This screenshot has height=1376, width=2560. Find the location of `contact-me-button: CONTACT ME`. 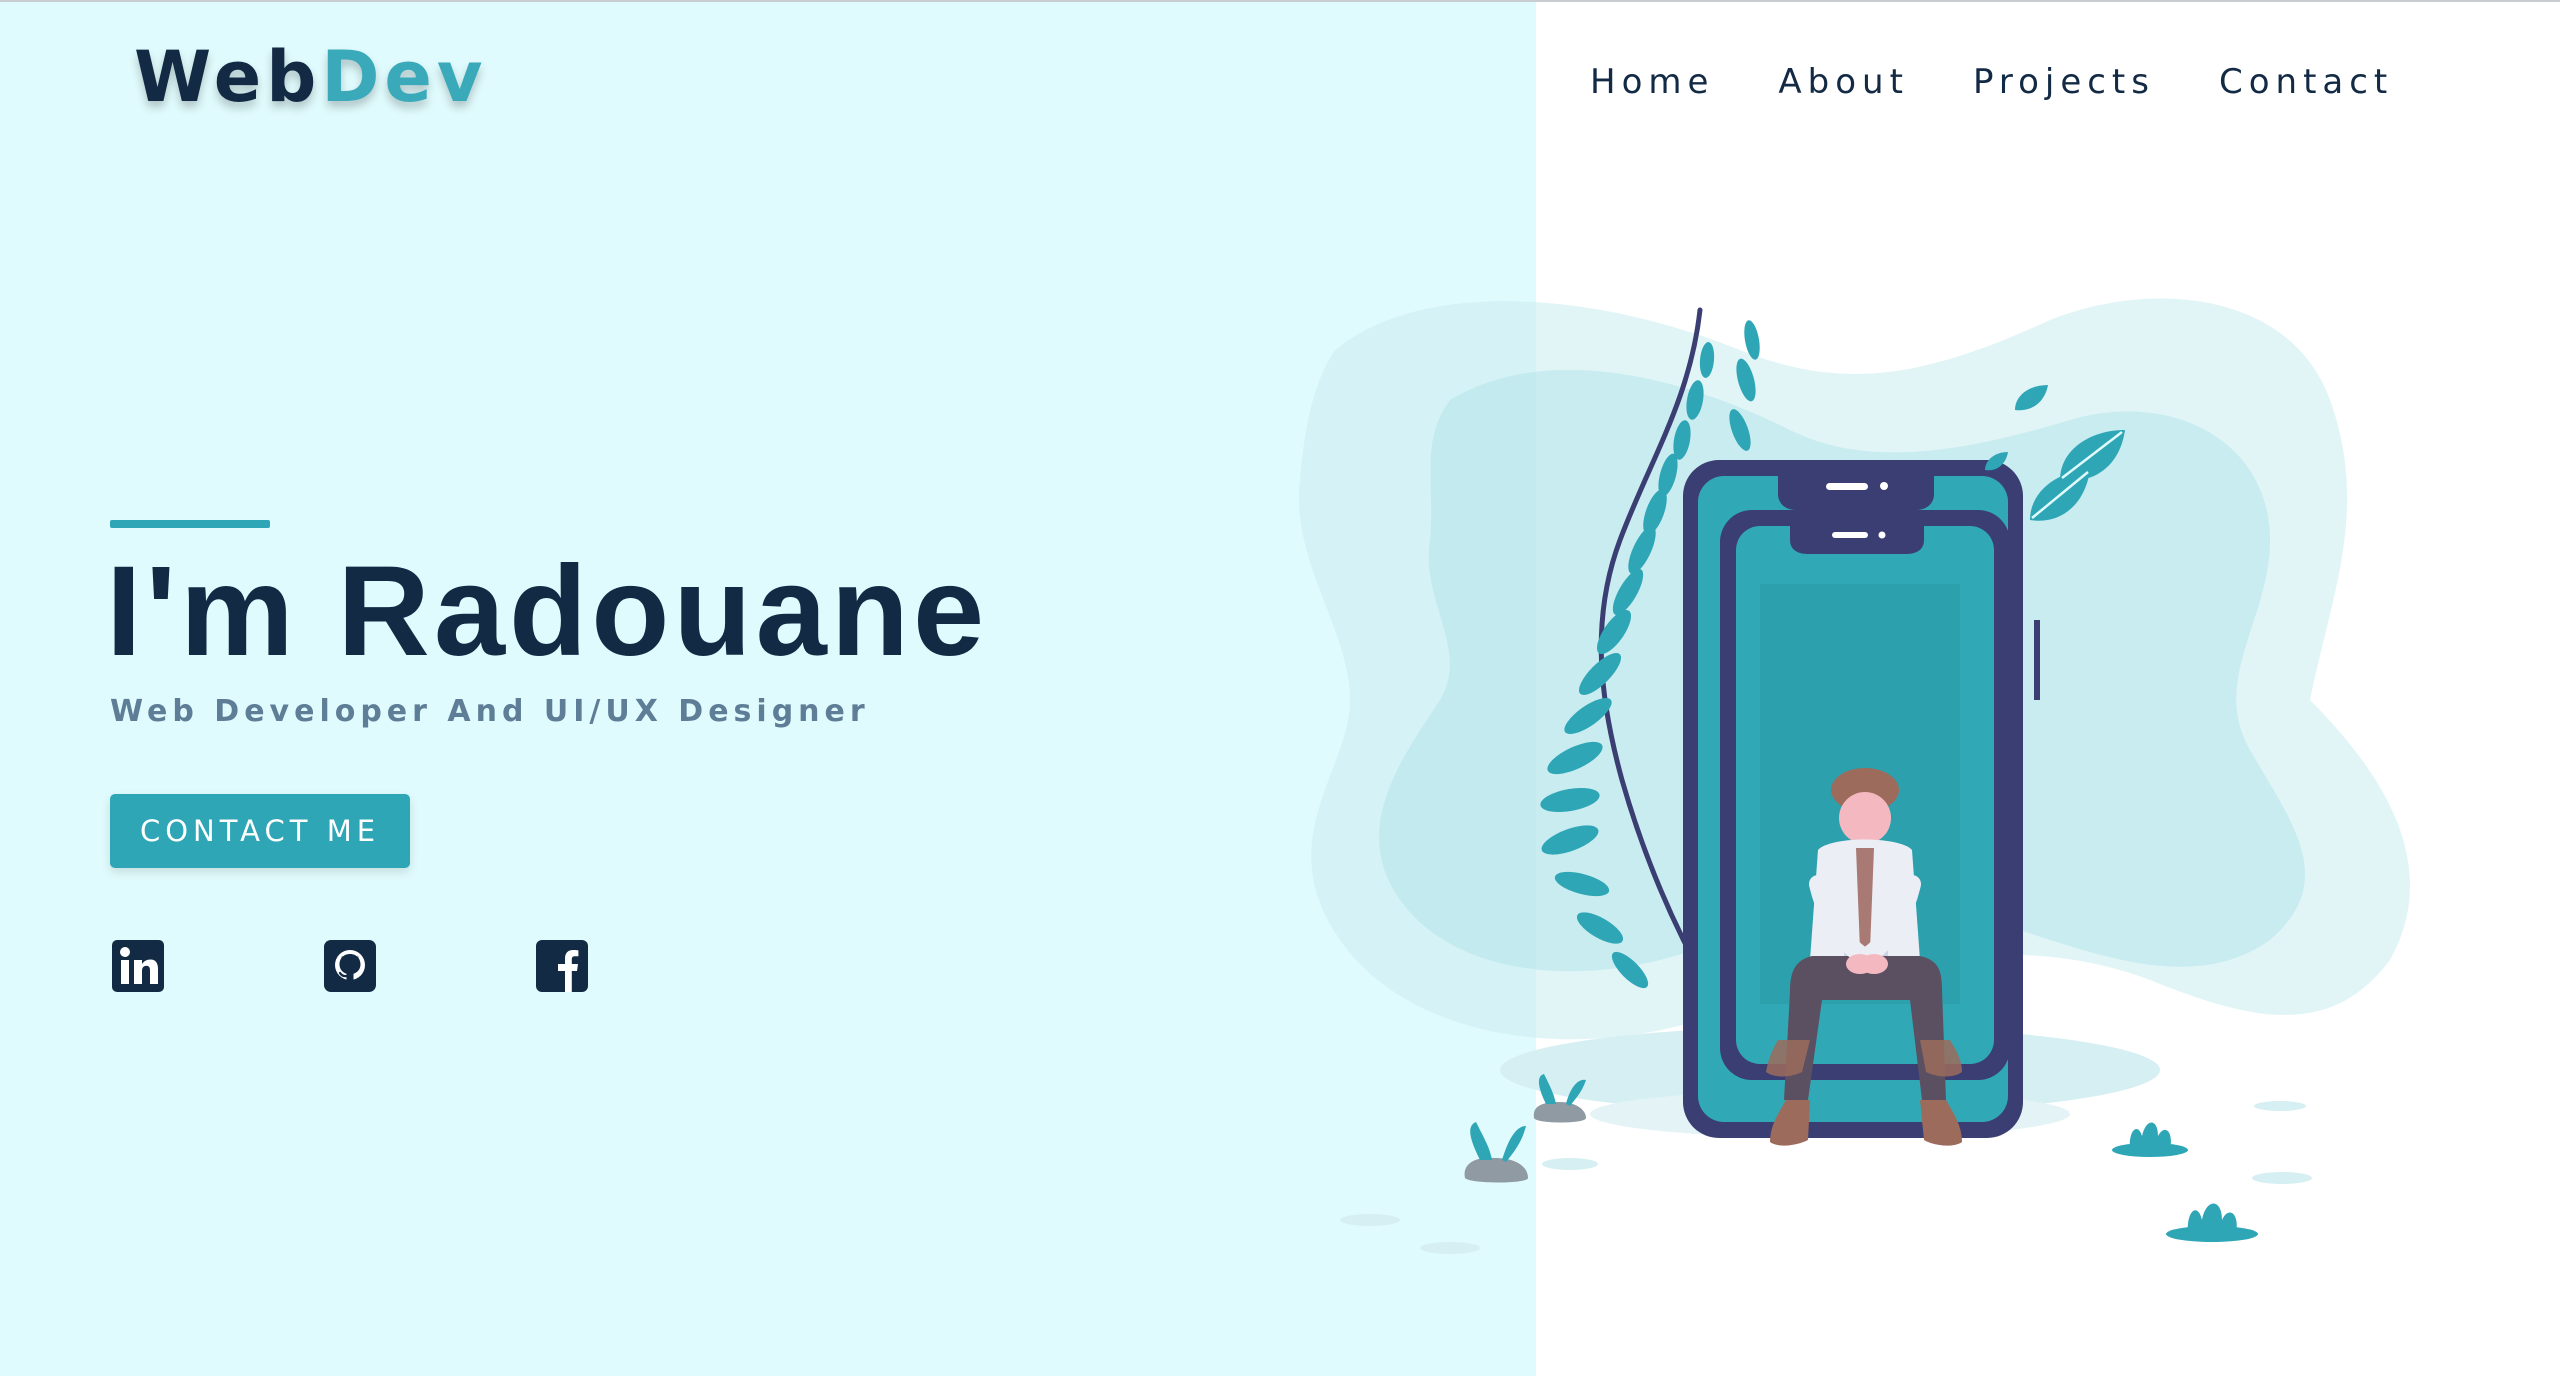

contact-me-button: CONTACT ME is located at coordinates (260, 831).